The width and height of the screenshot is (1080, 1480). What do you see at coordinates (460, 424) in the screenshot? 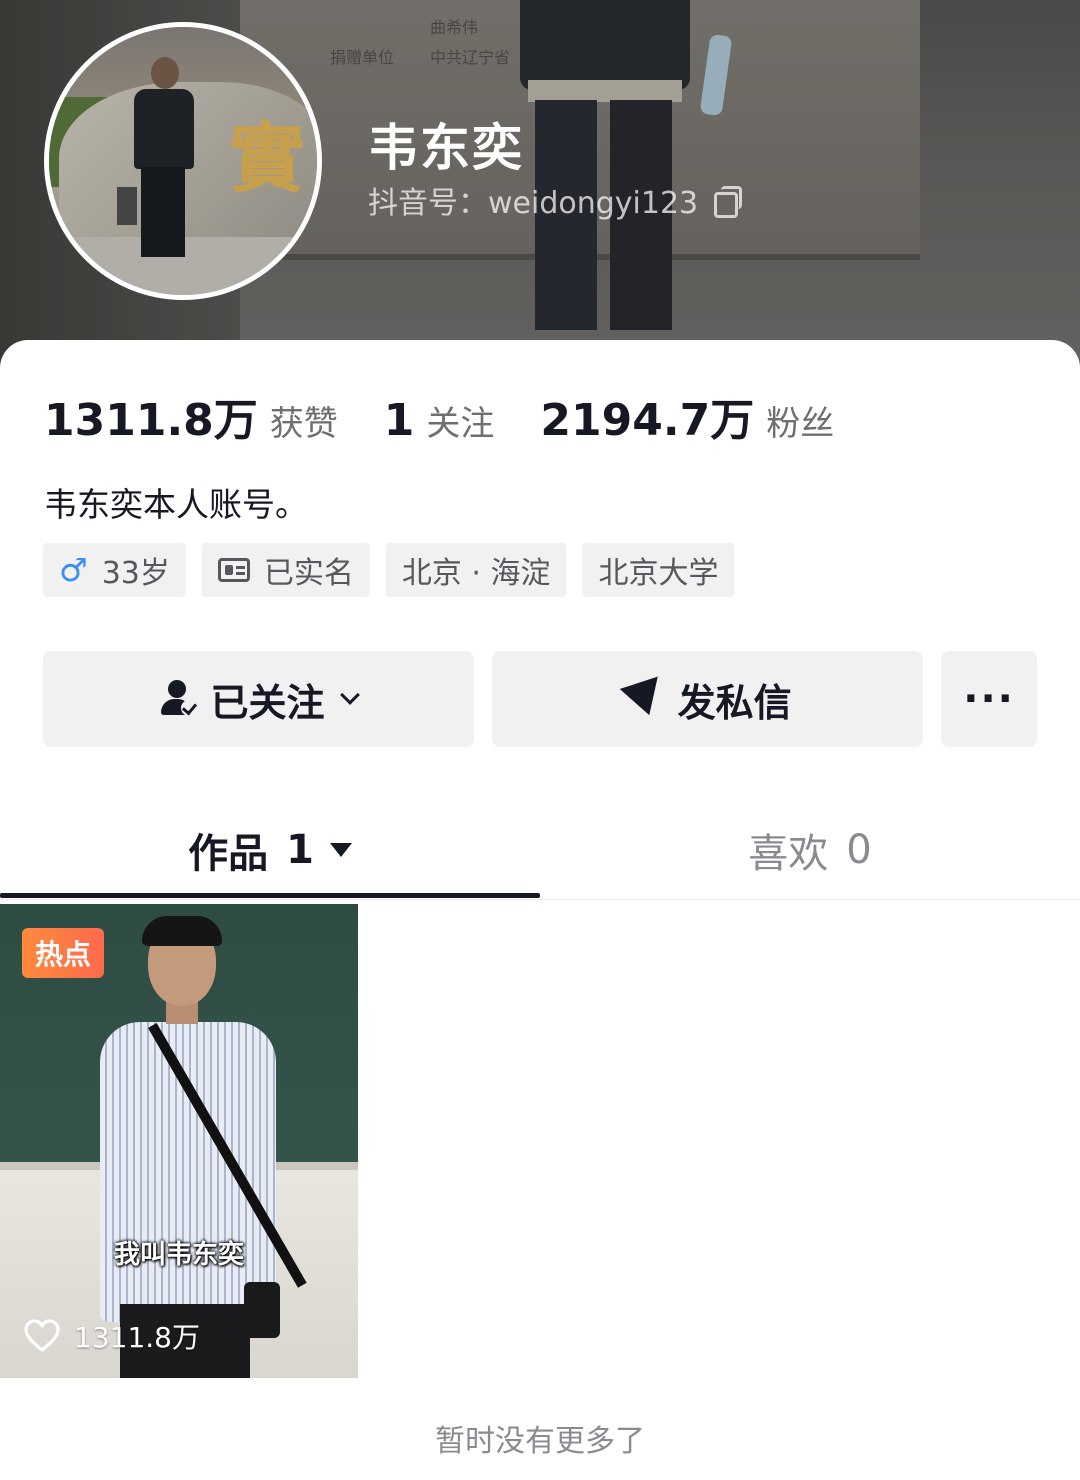
I see `stat-label: 关注` at bounding box center [460, 424].